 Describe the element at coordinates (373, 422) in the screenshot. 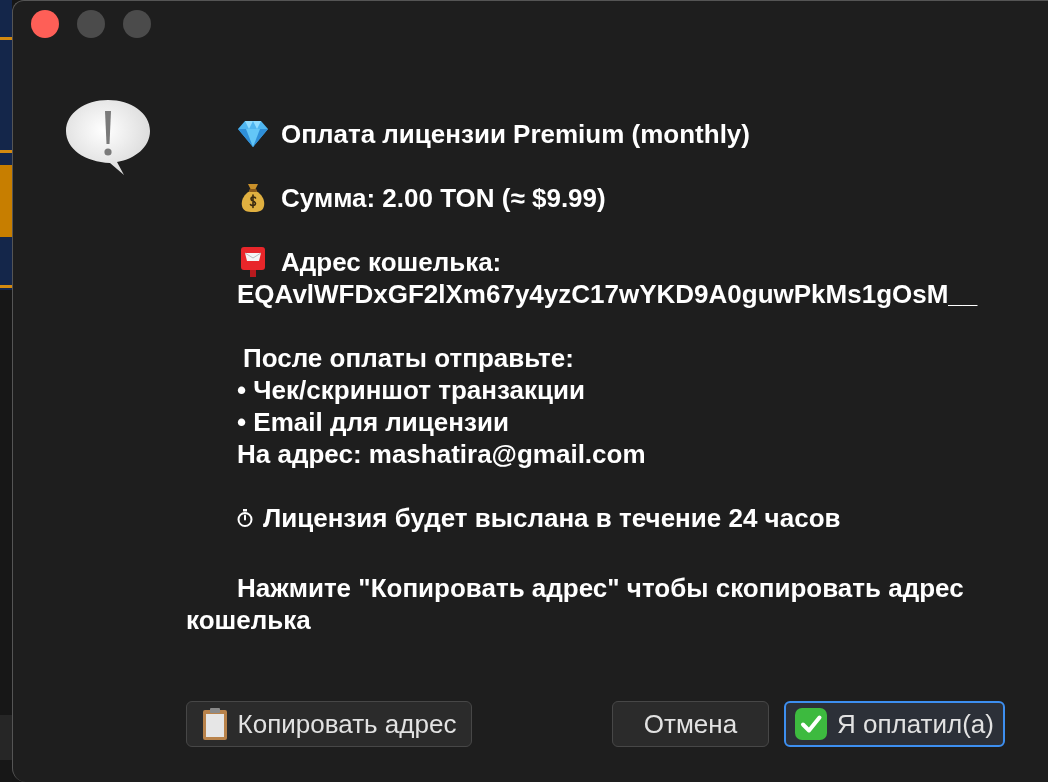

I see `bullet-item-text: • Email для лицензии` at that location.